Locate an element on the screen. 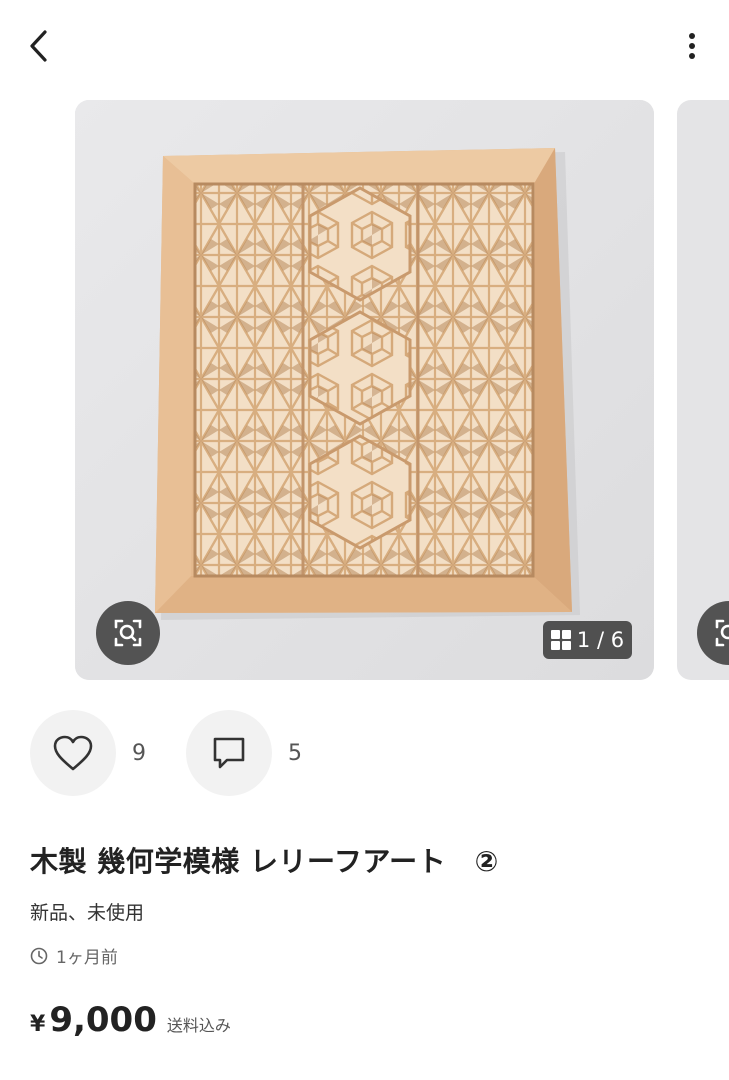  comment-count: 5 is located at coordinates (295, 753).